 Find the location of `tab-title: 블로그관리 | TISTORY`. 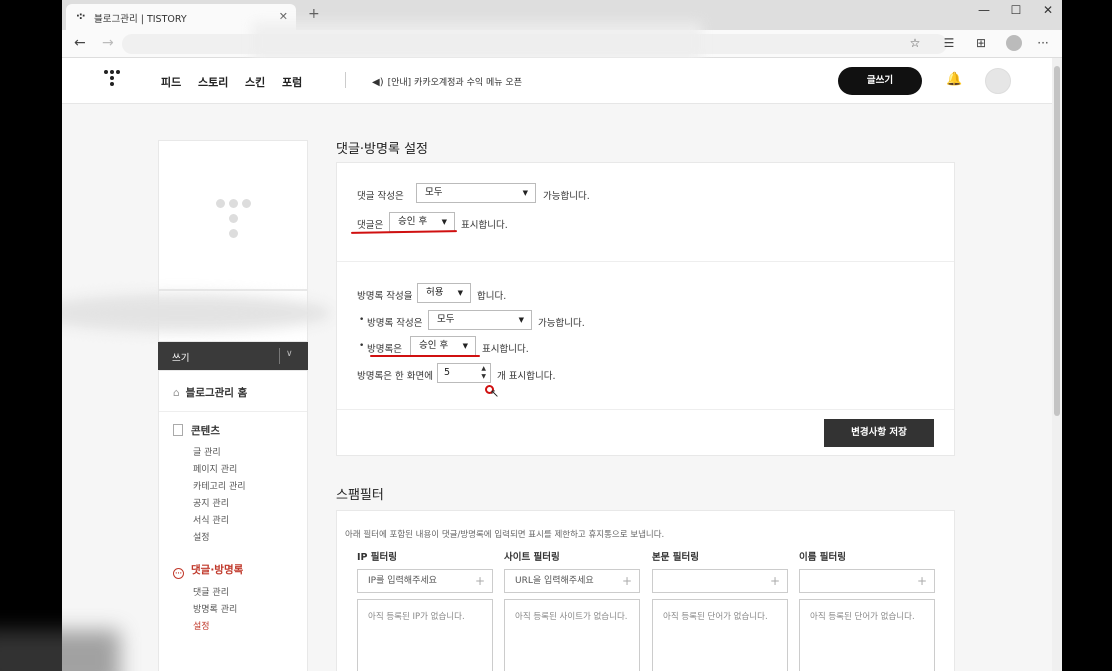

tab-title: 블로그관리 | TISTORY is located at coordinates (140, 19).